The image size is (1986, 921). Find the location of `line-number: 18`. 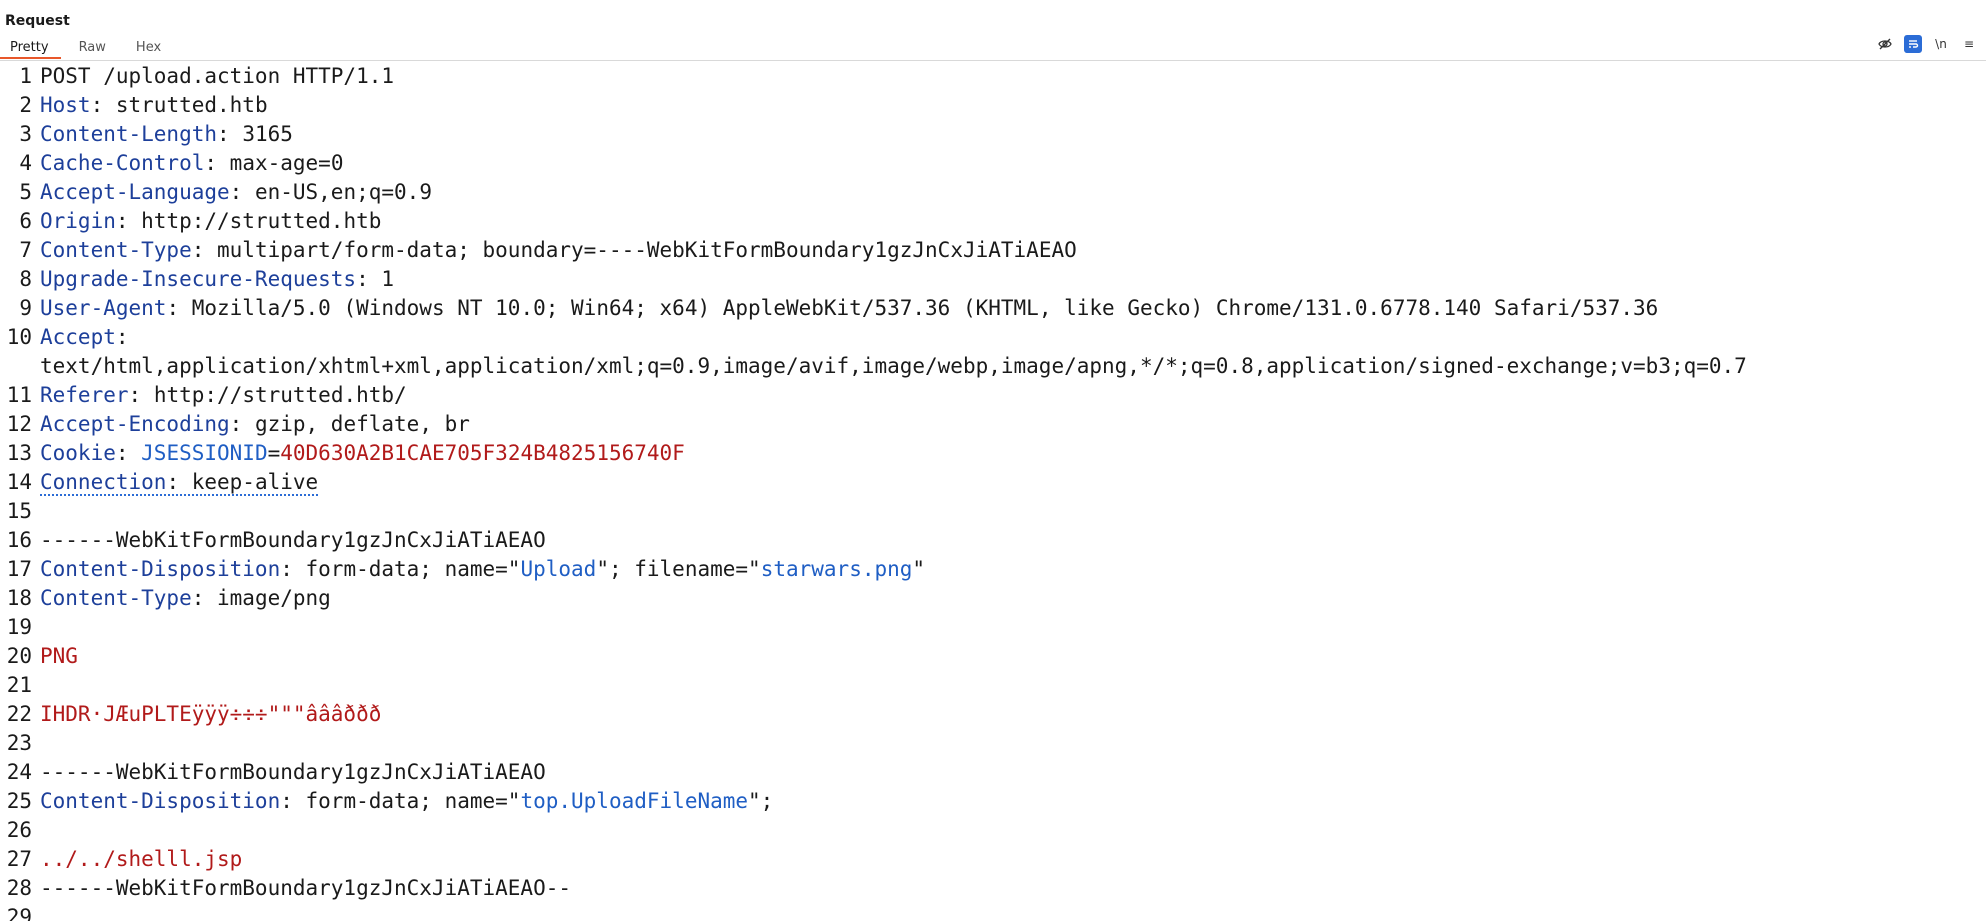

line-number: 18 is located at coordinates (19, 598).